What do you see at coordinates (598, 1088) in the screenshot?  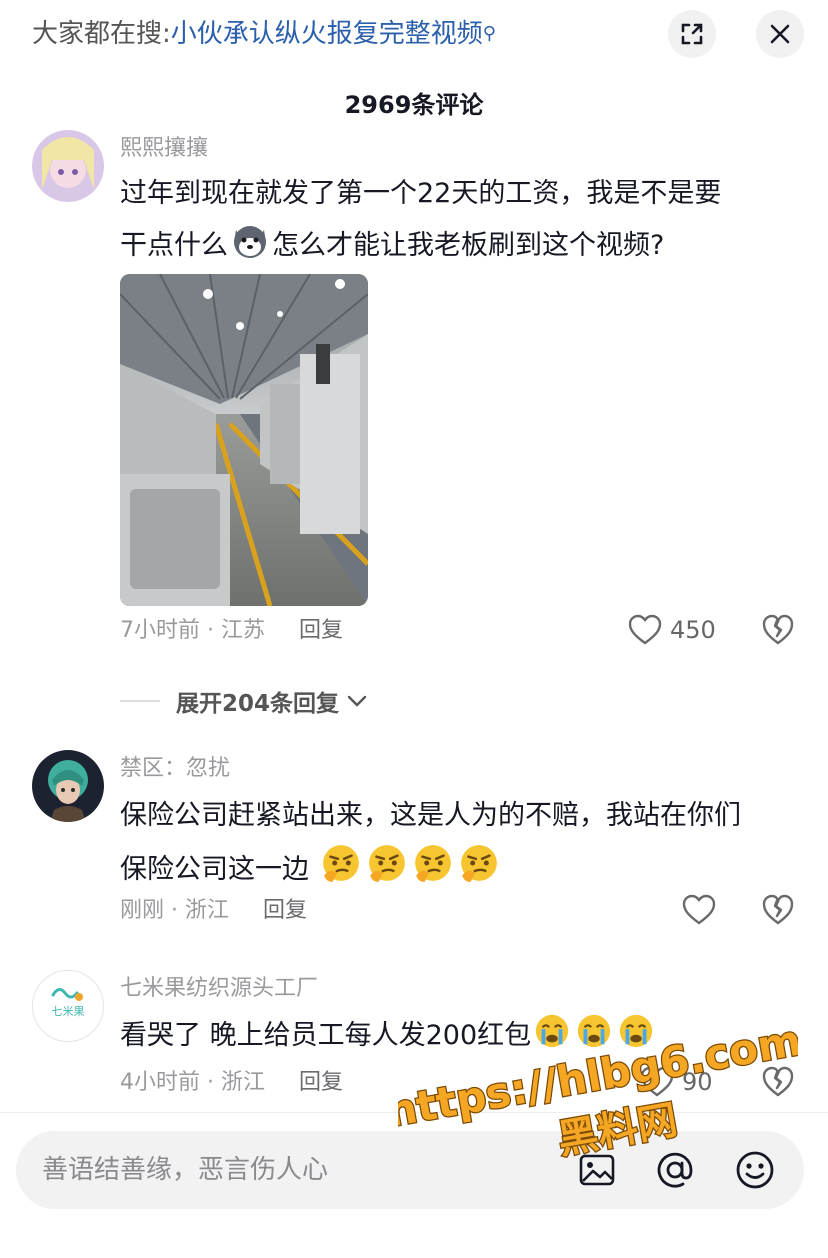 I see `watermark: https://hlbg6.com 黑料网` at bounding box center [598, 1088].